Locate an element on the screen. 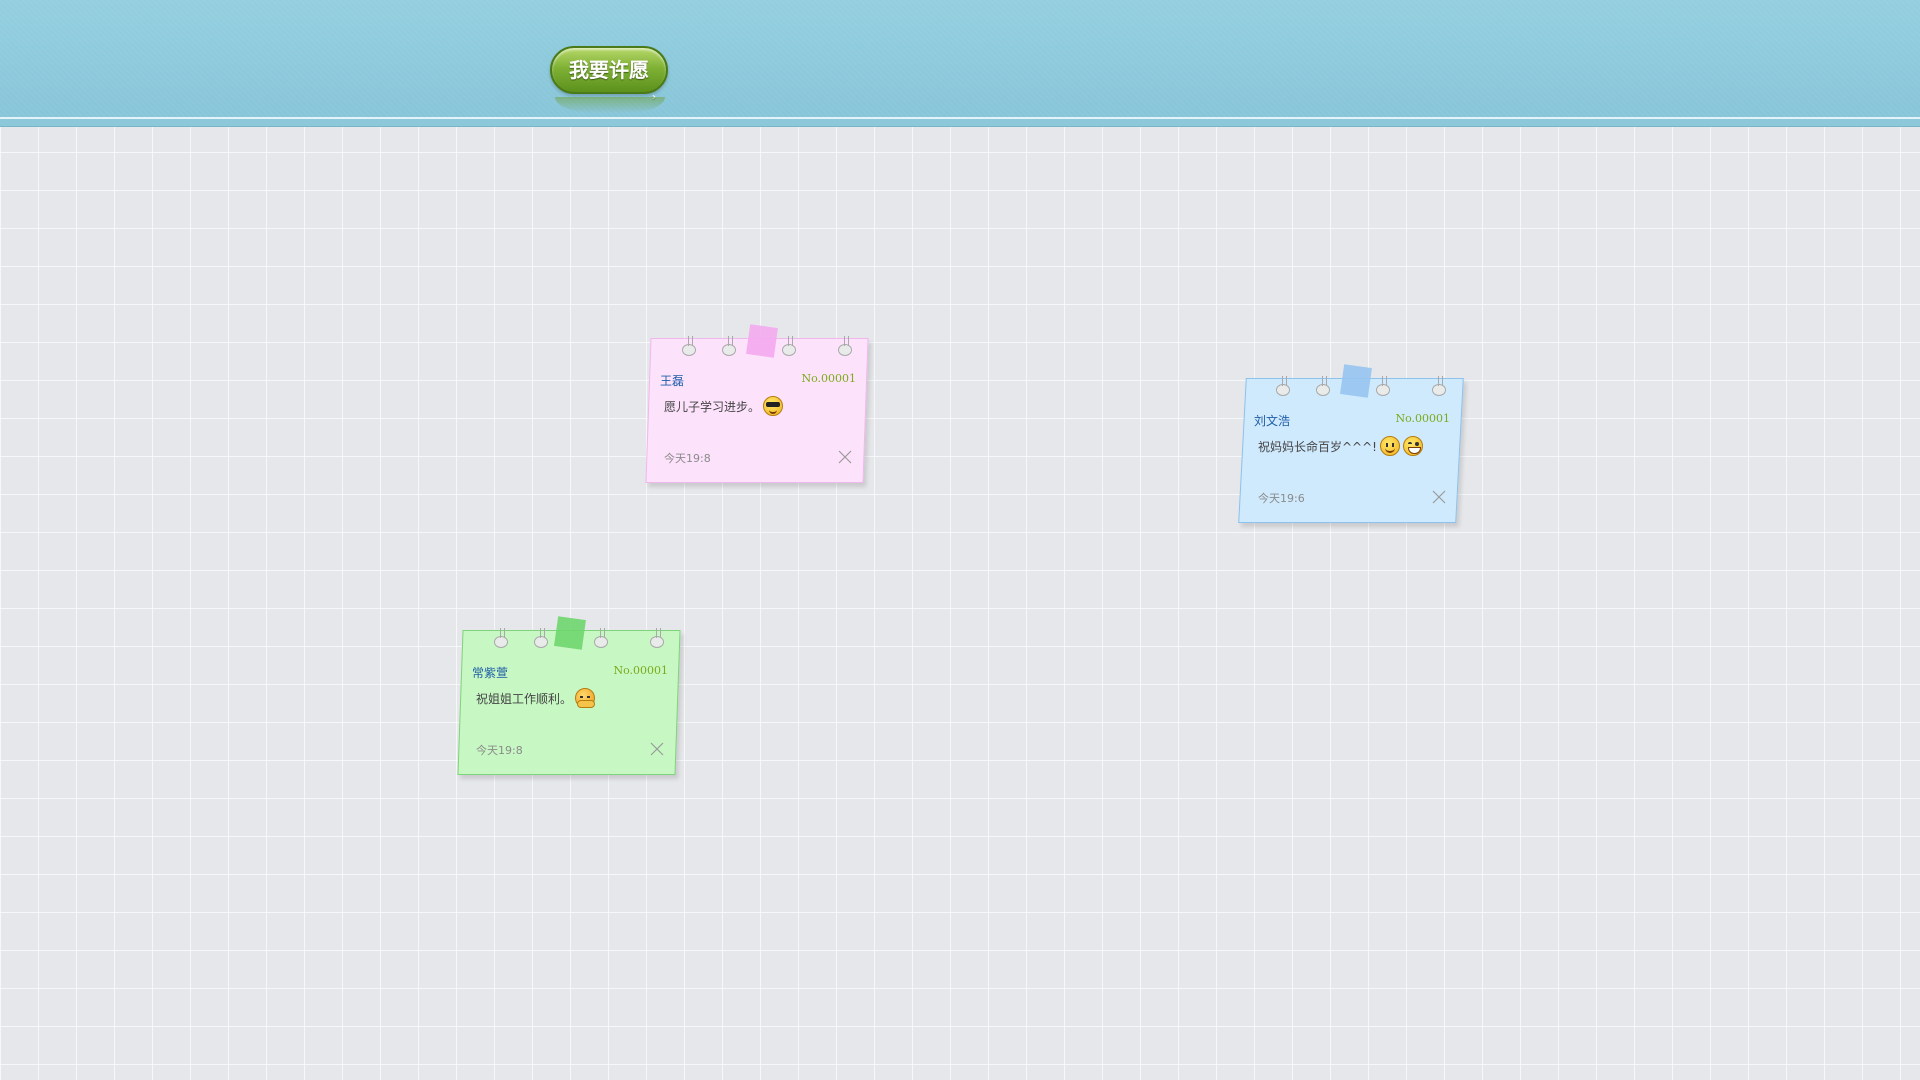 This screenshot has width=1920, height=1080. smile-emoji-icon is located at coordinates (1389, 446).